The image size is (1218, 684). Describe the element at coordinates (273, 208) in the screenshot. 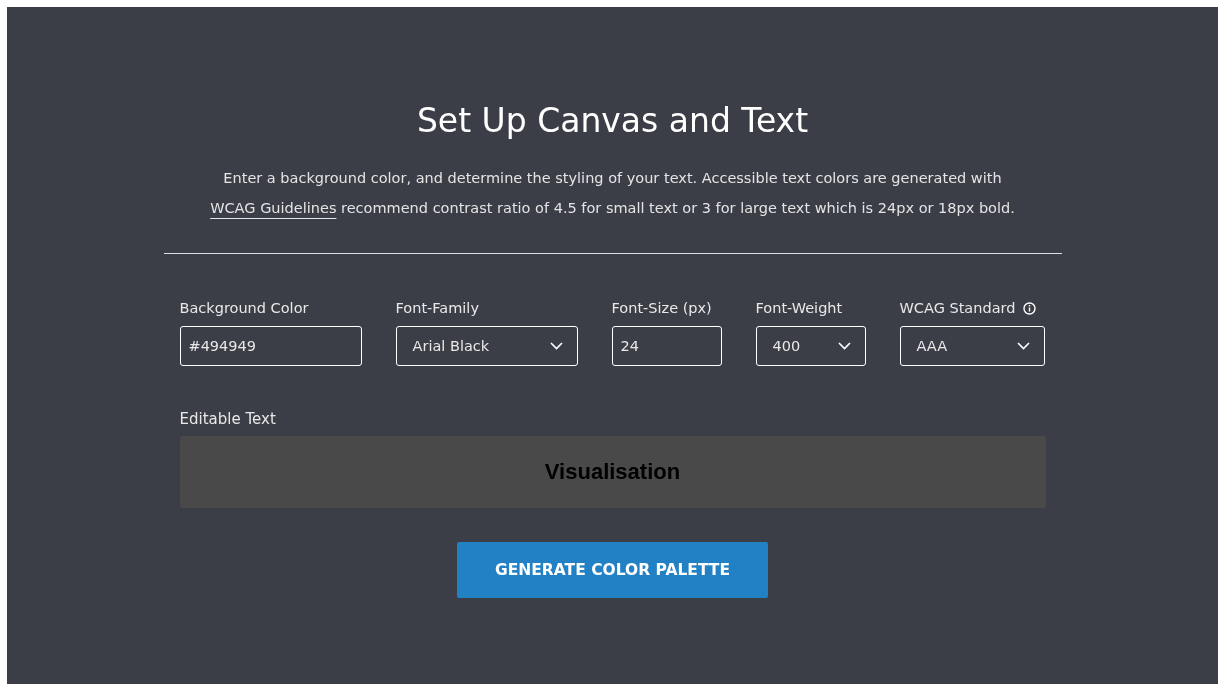

I see `guidelines-link: WCAG Guidelines` at that location.